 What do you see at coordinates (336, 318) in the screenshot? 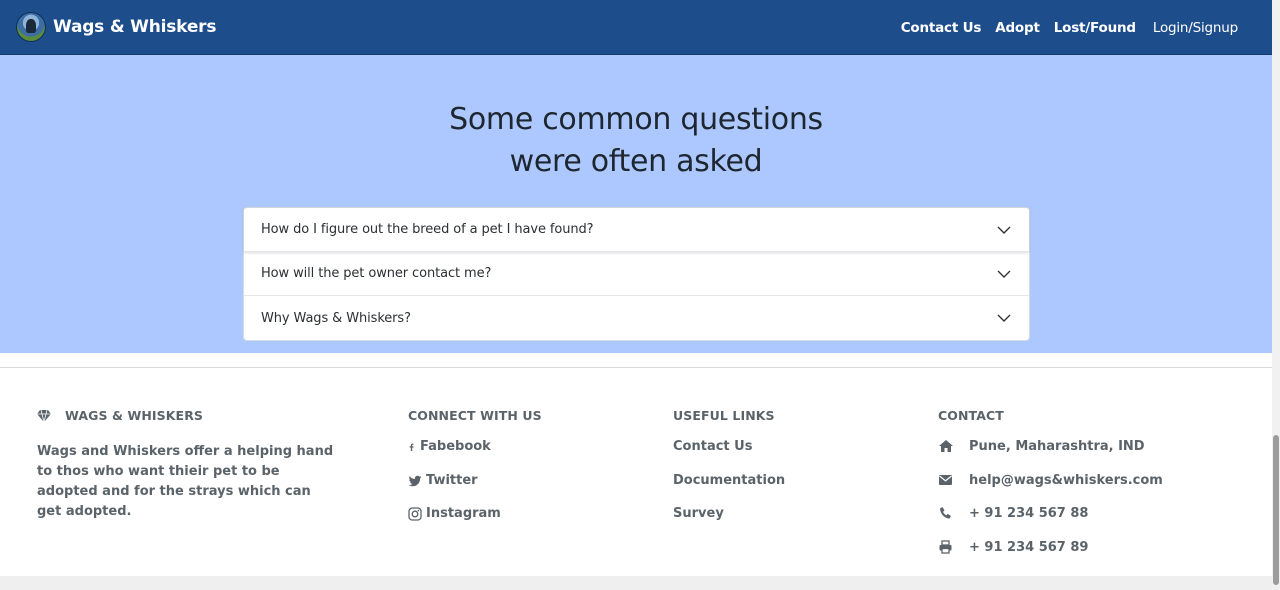
I see `faq-question: Why Wags & Whiskers?` at bounding box center [336, 318].